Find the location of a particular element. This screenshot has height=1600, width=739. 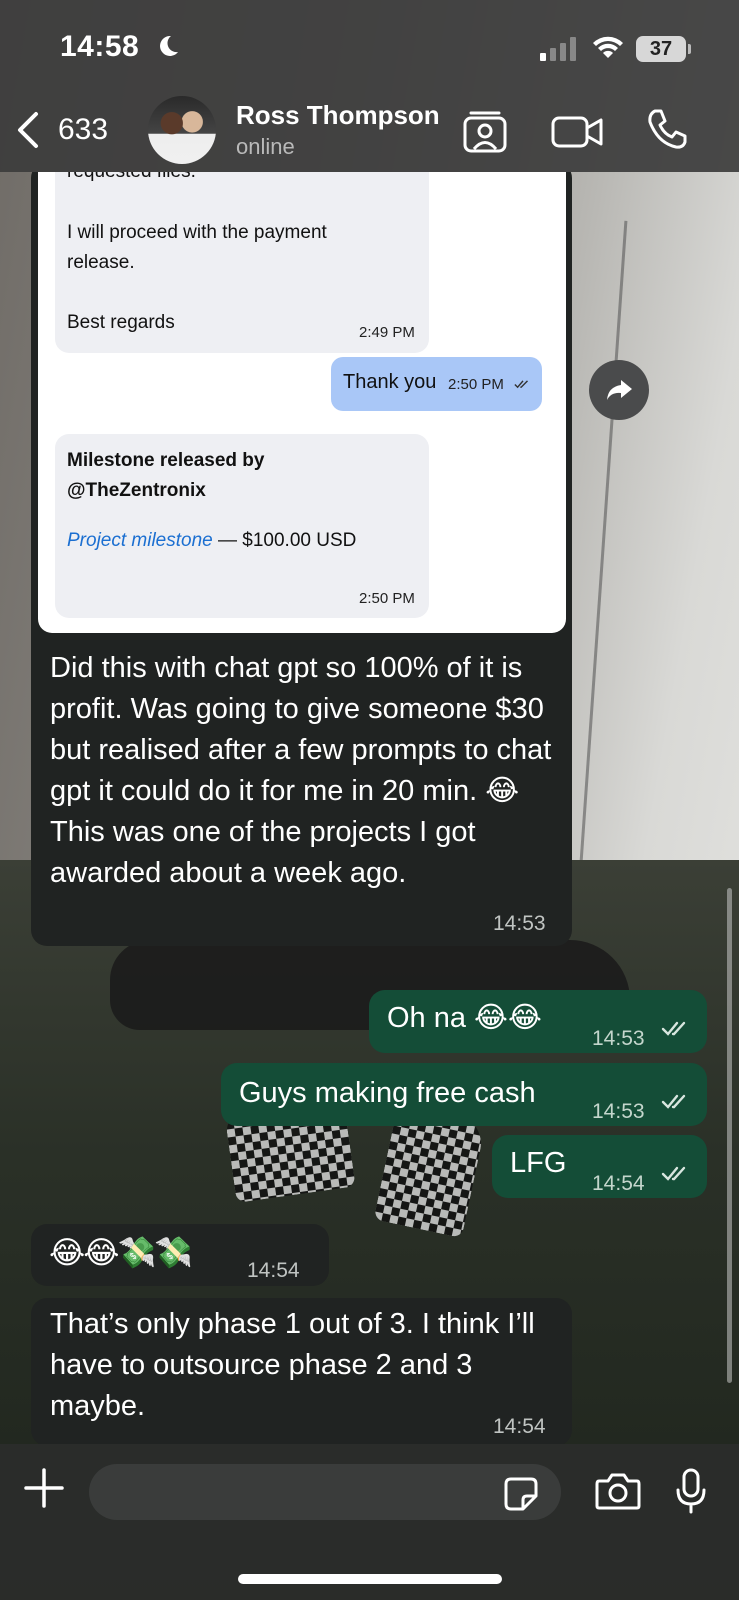

unread-count: 633 is located at coordinates (83, 130).